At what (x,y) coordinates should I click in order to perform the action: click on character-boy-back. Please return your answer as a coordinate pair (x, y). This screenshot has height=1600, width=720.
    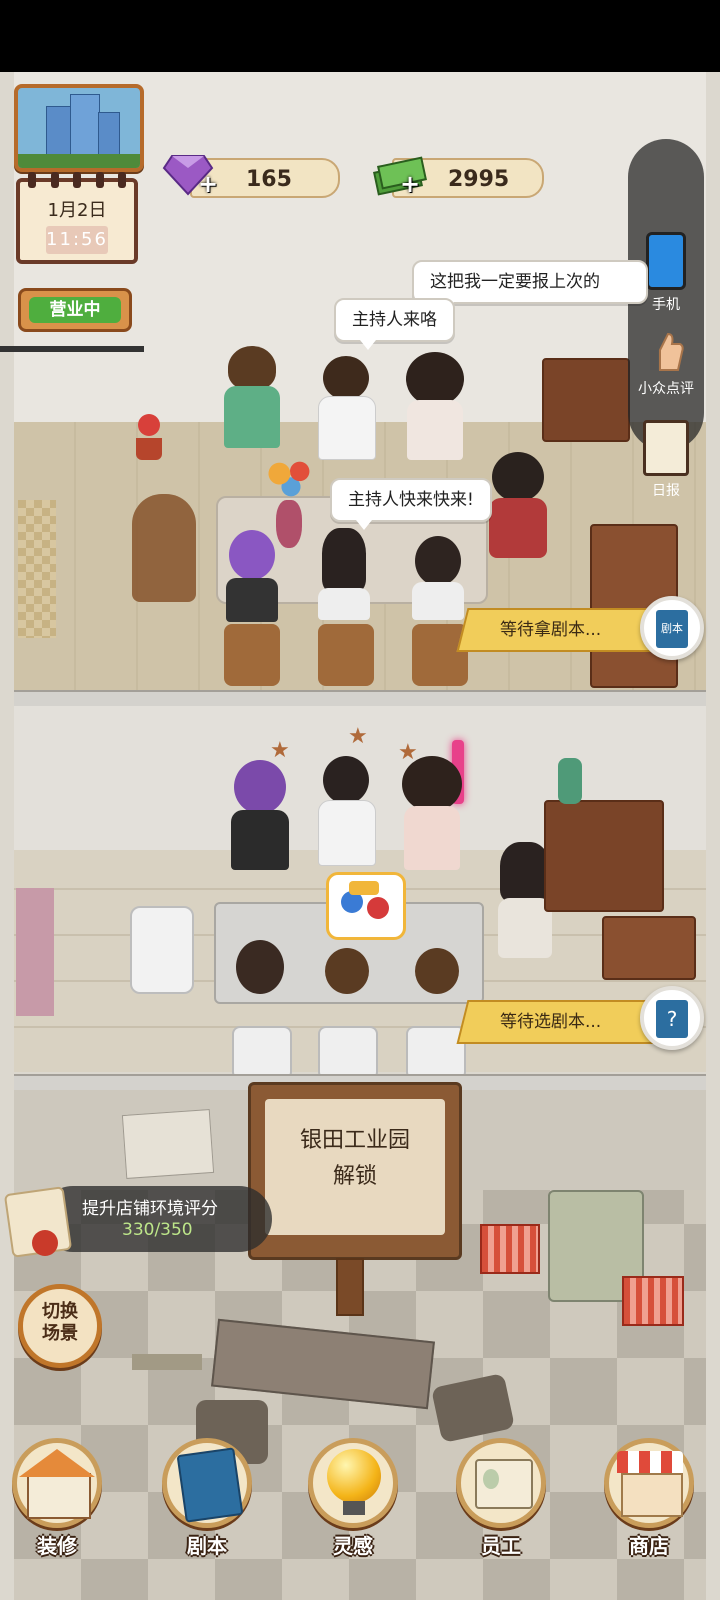
    Looking at the image, I should click on (347, 993).